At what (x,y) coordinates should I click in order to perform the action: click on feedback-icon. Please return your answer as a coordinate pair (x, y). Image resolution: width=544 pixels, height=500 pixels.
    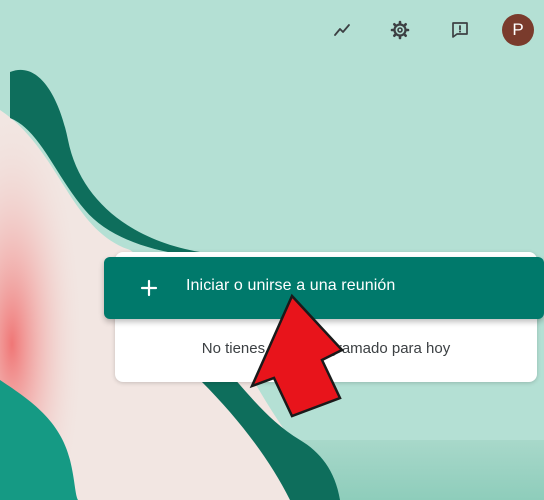
    Looking at the image, I should click on (460, 30).